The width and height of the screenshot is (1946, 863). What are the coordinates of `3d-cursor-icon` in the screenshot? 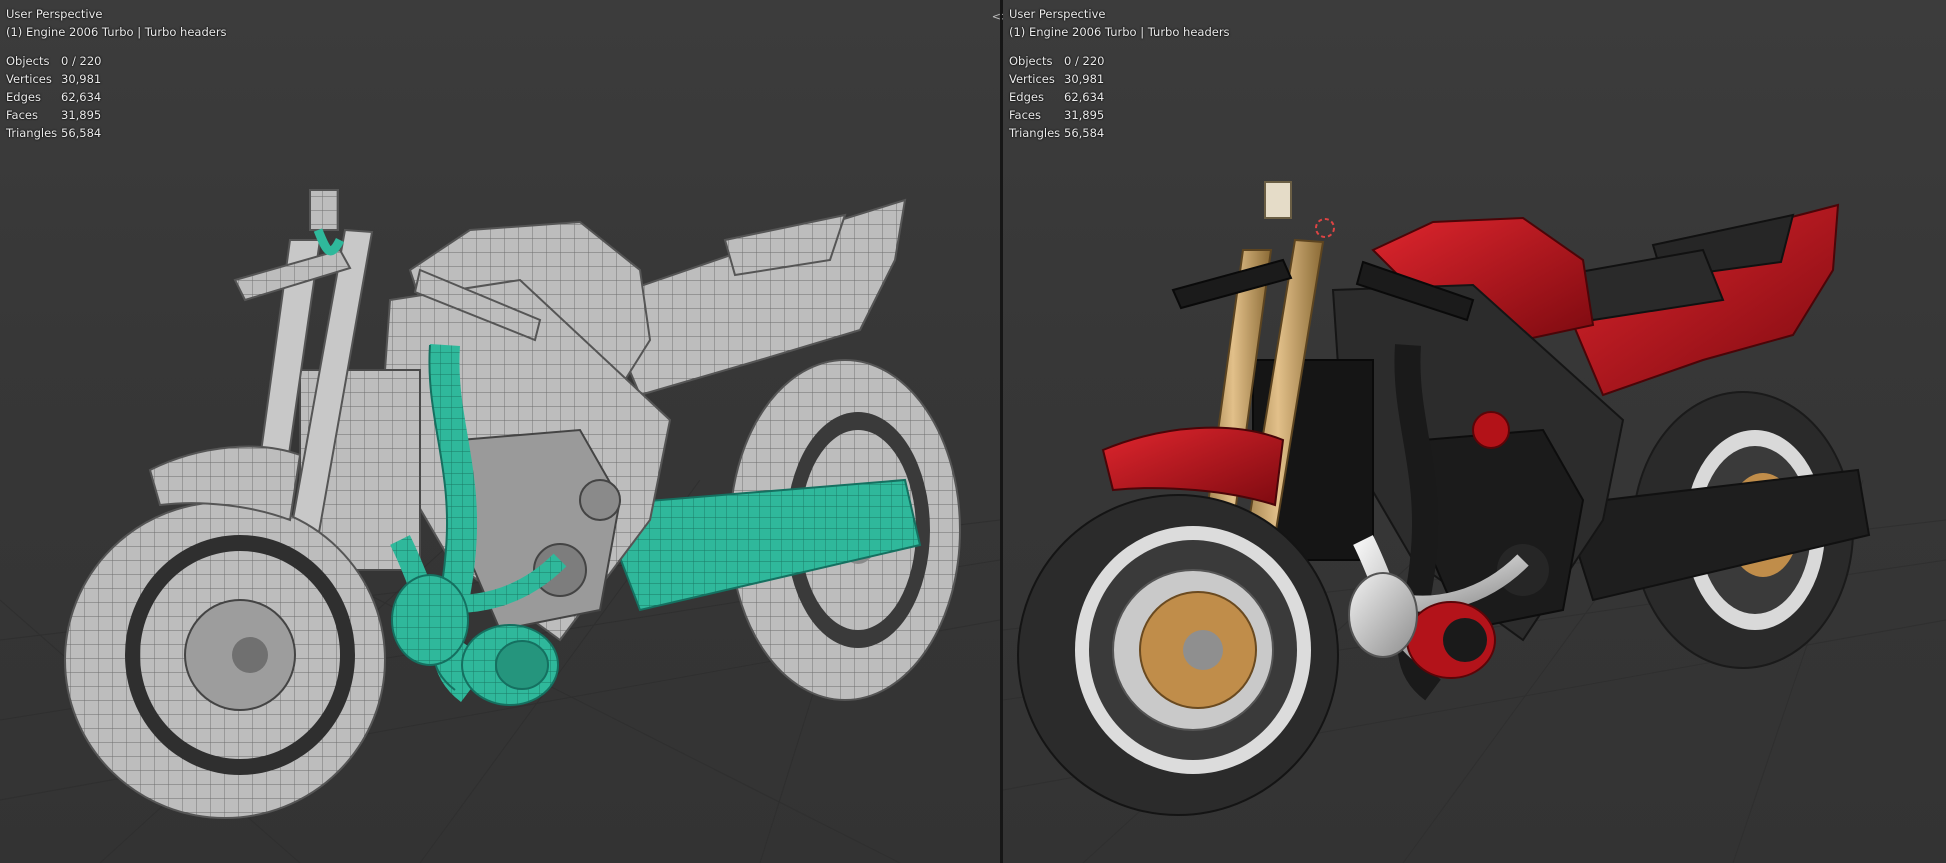 It's located at (1325, 228).